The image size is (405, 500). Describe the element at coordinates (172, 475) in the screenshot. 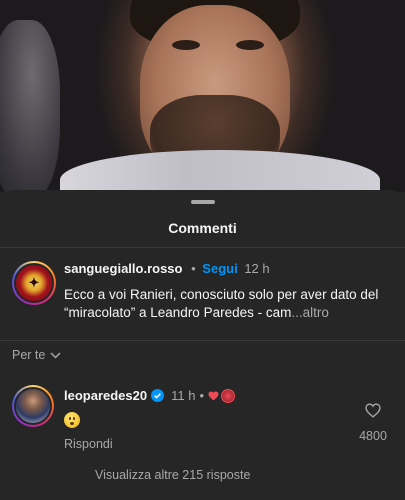

I see `view-replies-button: Visualizza altre 215 risposte` at that location.